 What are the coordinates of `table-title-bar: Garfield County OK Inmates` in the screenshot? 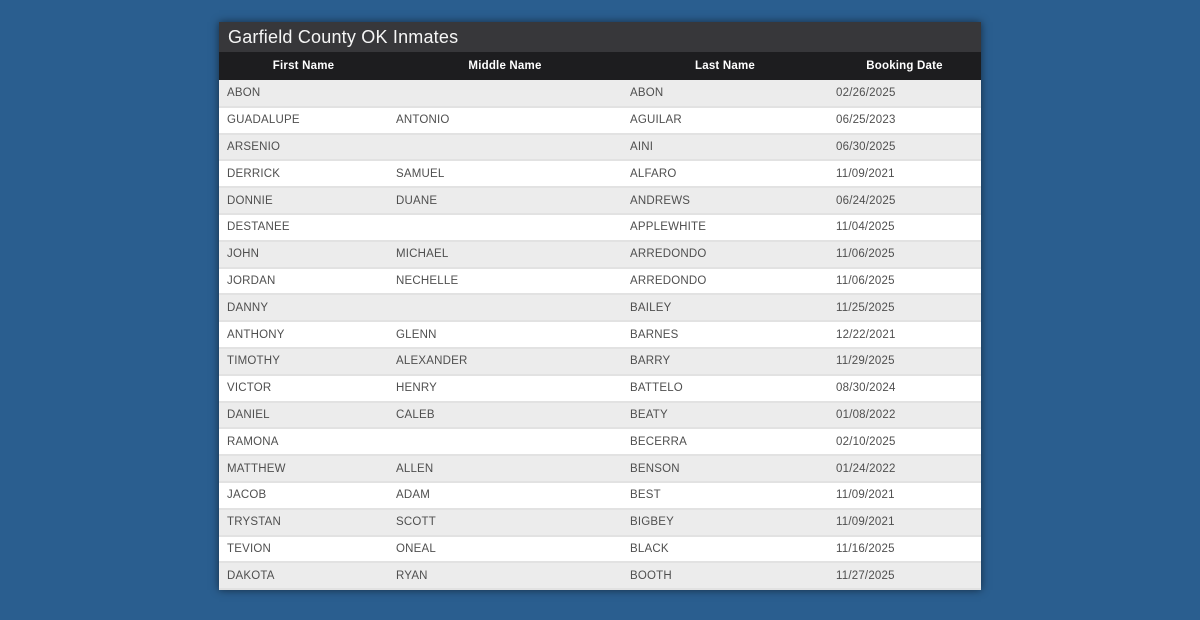 It's located at (600, 37).